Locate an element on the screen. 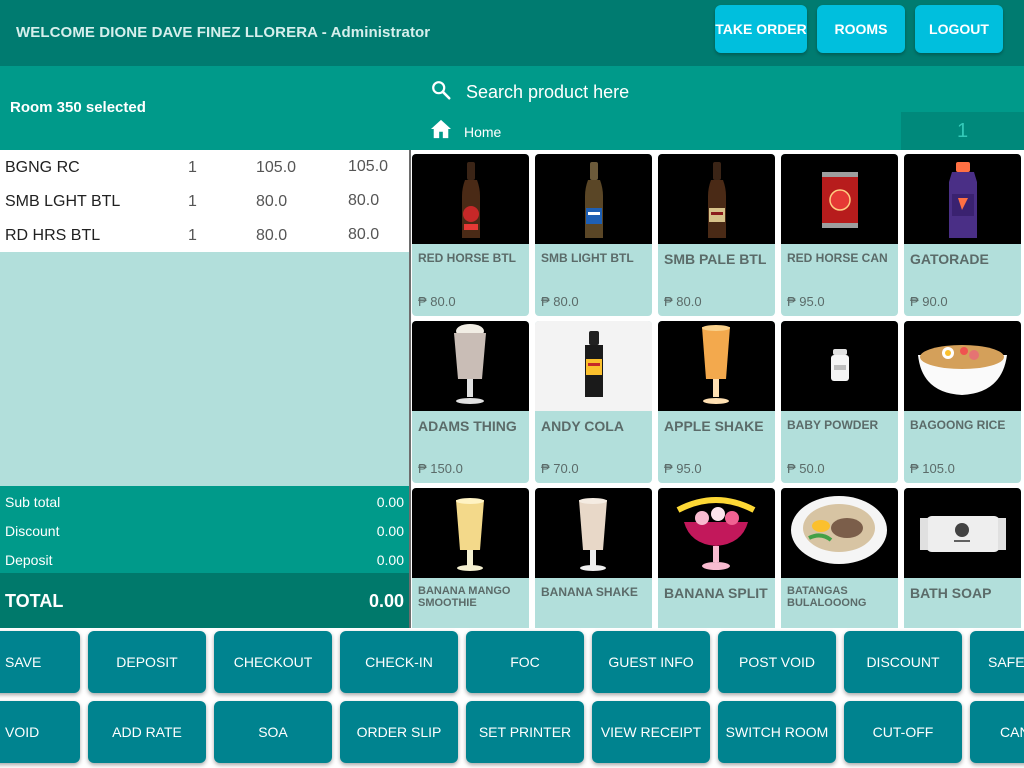 The image size is (1024, 768). total-value: 0.00 is located at coordinates (386, 601).